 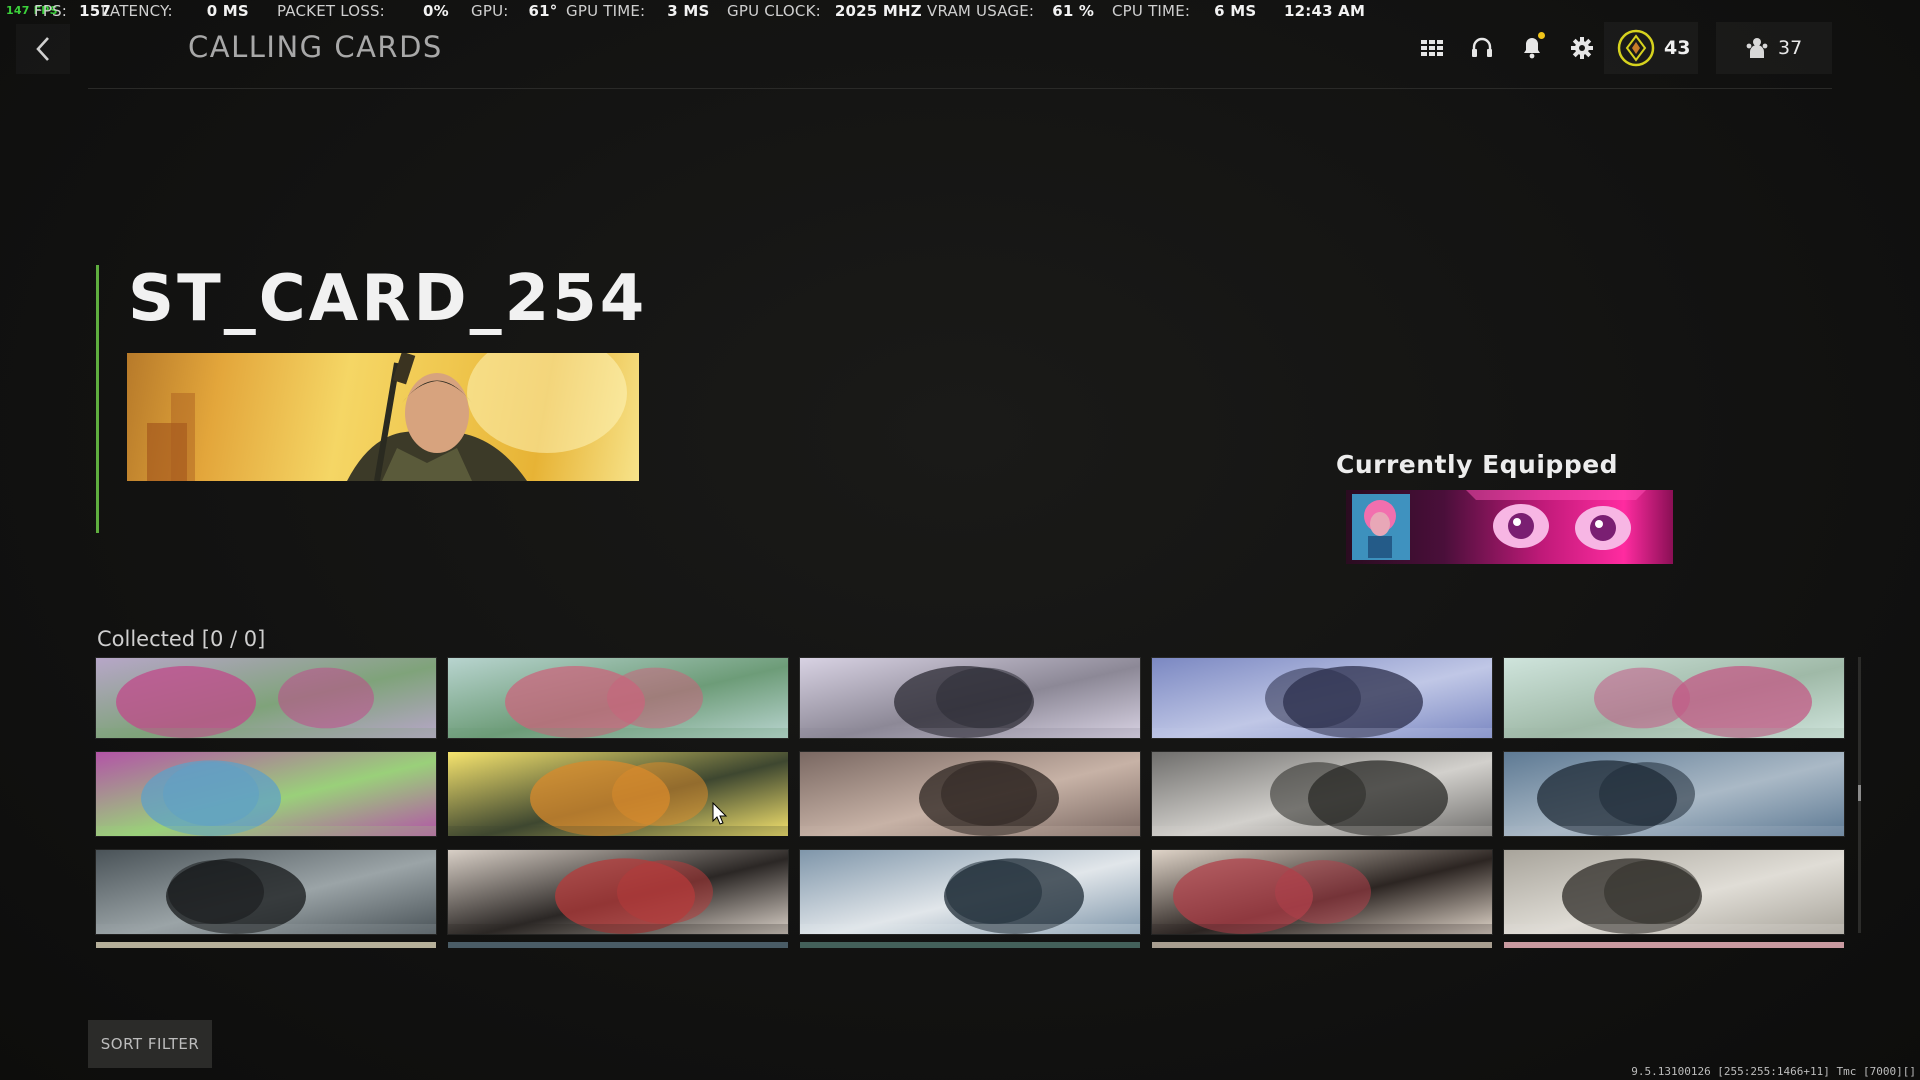 I want to click on collected-count-label: Collected [0 / 0], so click(x=181, y=639).